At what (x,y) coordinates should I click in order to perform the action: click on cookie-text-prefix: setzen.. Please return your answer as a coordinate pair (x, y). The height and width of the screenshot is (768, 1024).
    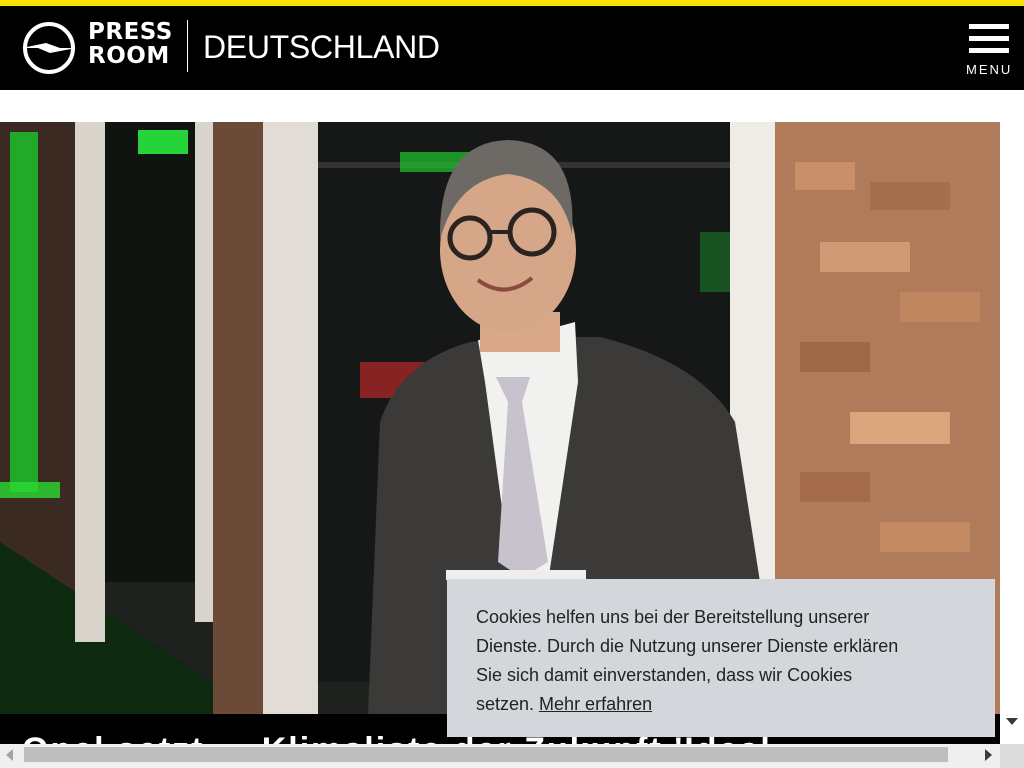
    Looking at the image, I should click on (508, 704).